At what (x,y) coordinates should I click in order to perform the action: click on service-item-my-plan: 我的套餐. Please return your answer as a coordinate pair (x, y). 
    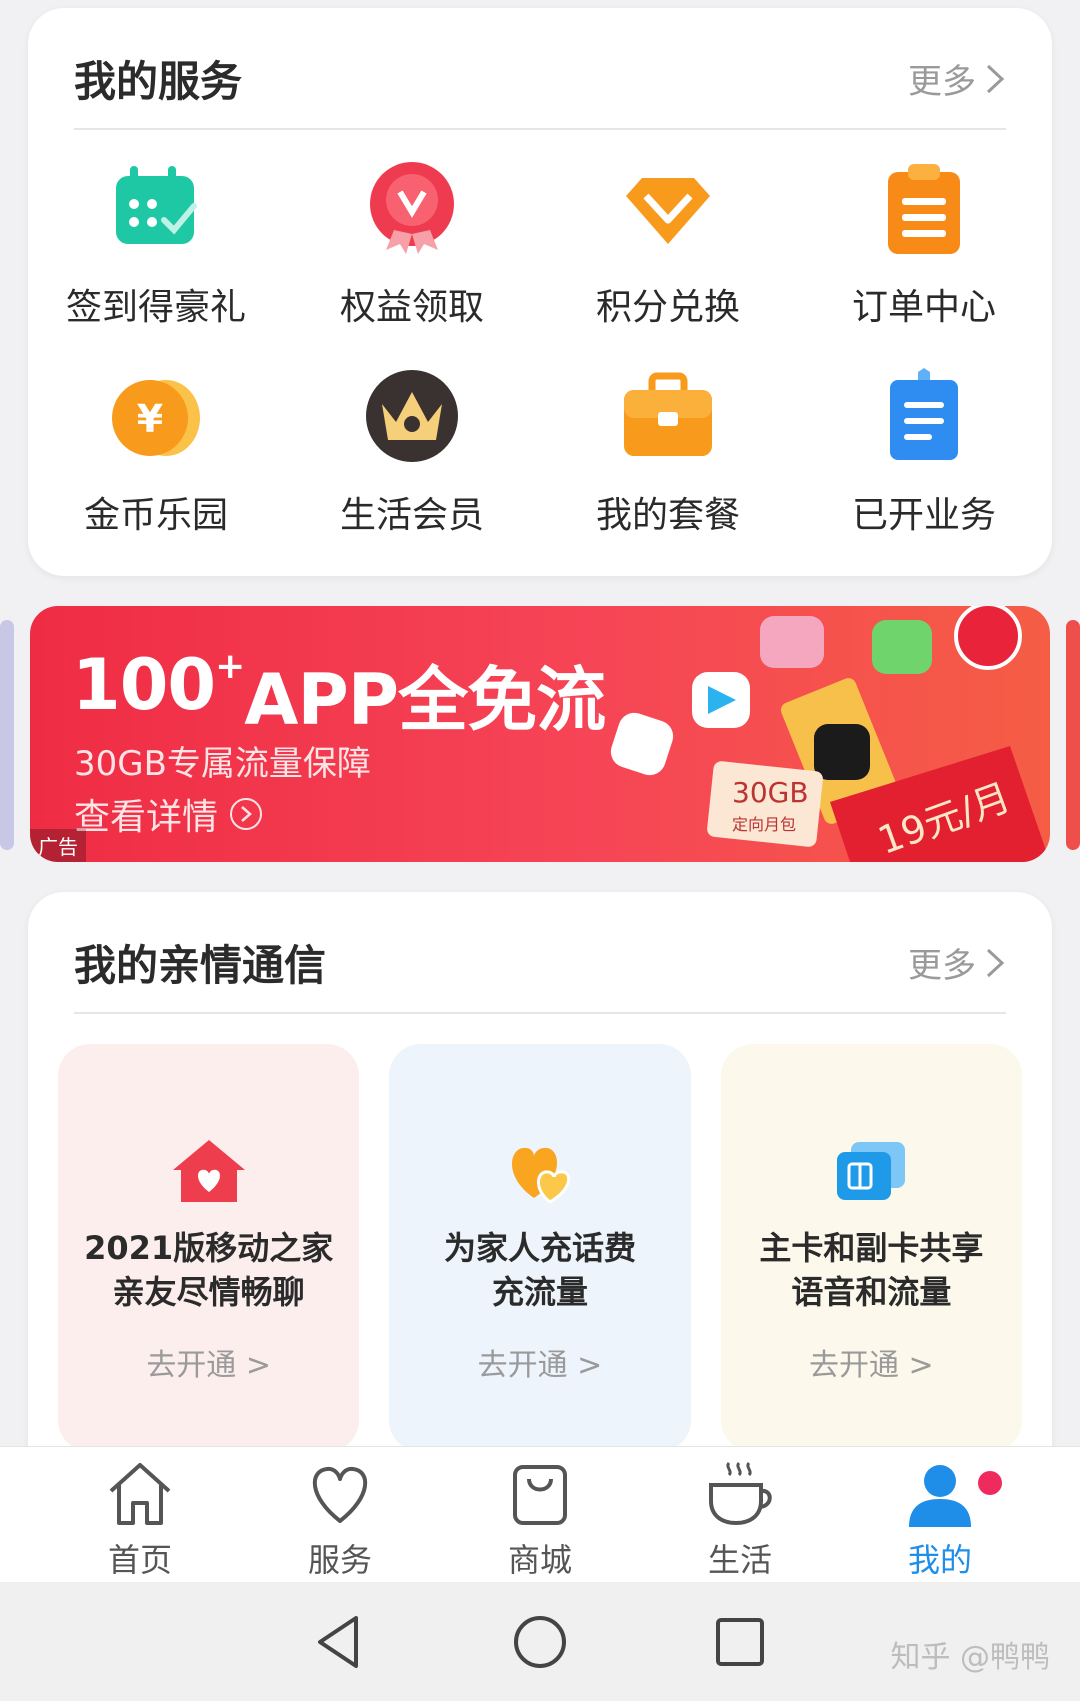
    Looking at the image, I should click on (668, 452).